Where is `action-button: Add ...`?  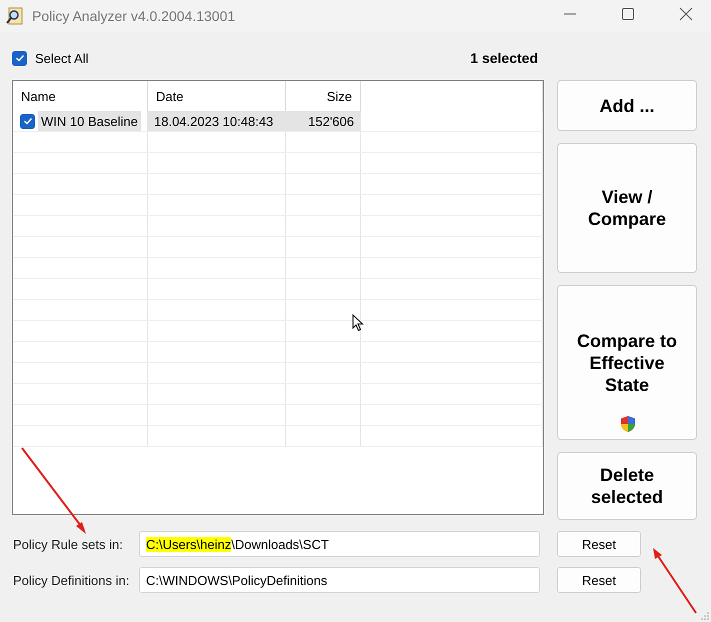
action-button: Add ... is located at coordinates (627, 105).